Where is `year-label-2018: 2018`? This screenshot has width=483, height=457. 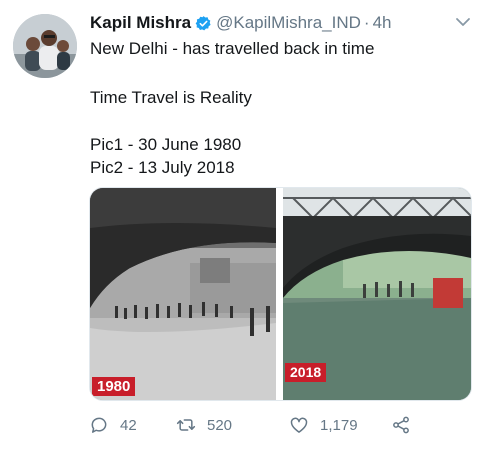
year-label-2018: 2018 is located at coordinates (306, 372).